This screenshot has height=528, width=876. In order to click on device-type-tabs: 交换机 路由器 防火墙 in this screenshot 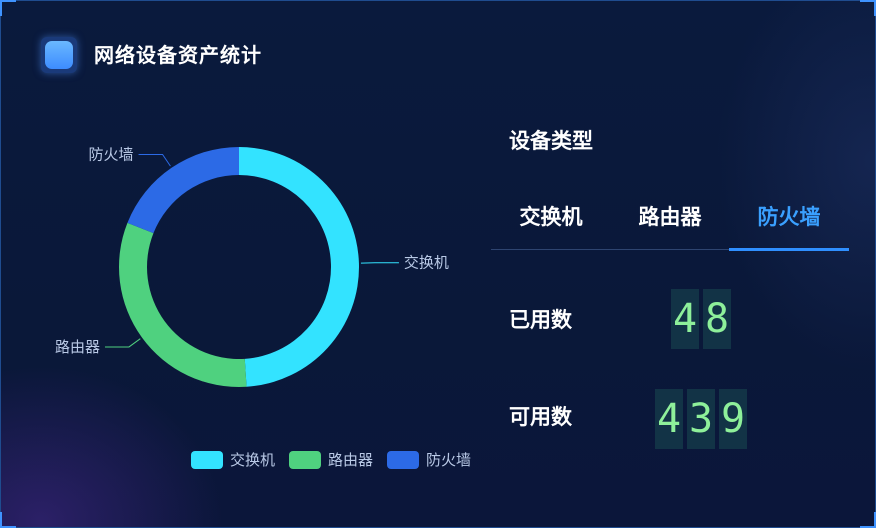, I will do `click(670, 224)`.